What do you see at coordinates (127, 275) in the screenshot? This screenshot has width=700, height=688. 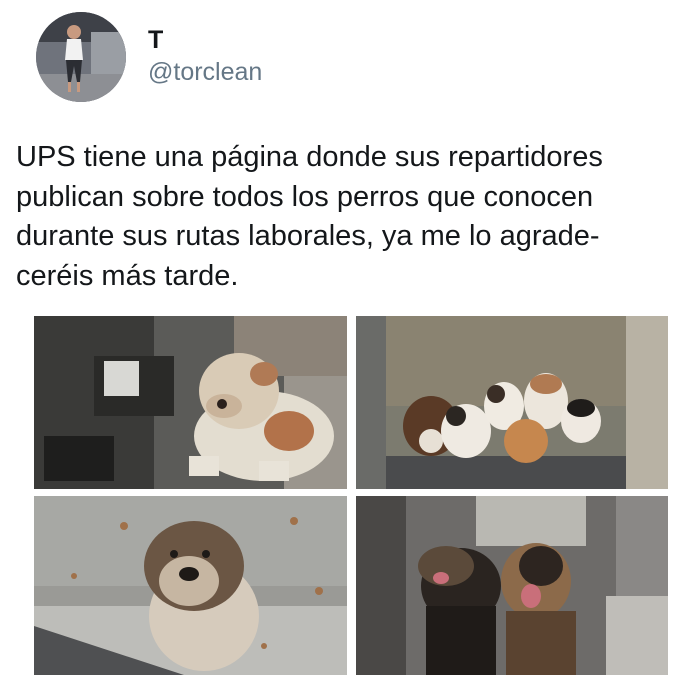 I see `tweet-text-line: ceréis más tarde.` at bounding box center [127, 275].